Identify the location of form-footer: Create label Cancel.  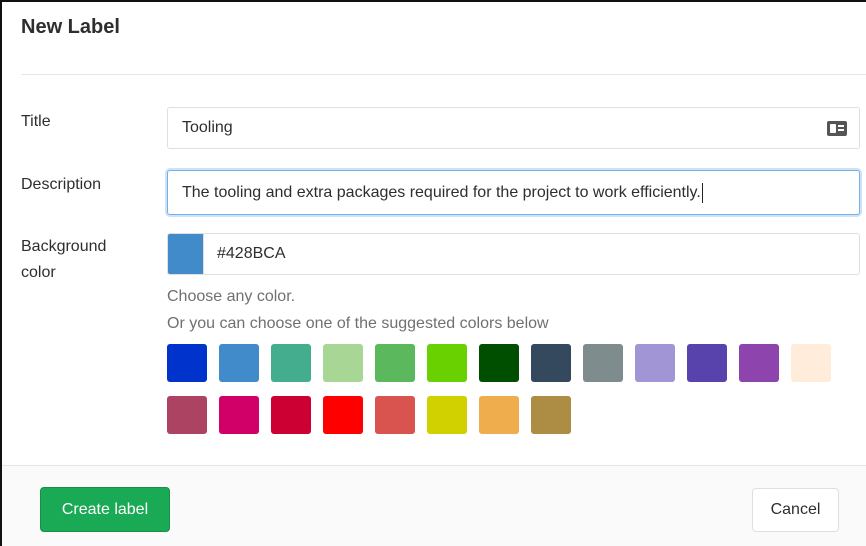
(434, 505).